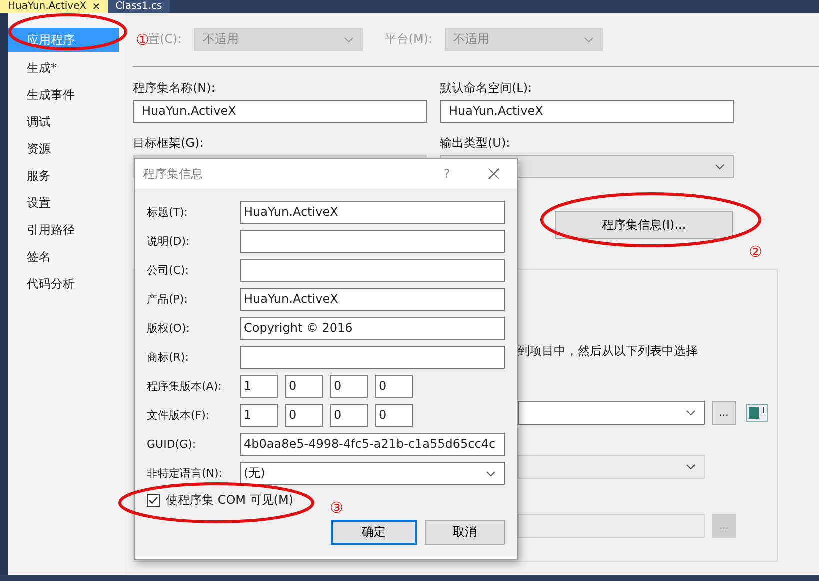 The image size is (819, 581). I want to click on field-label: GUID(G):, so click(172, 444).